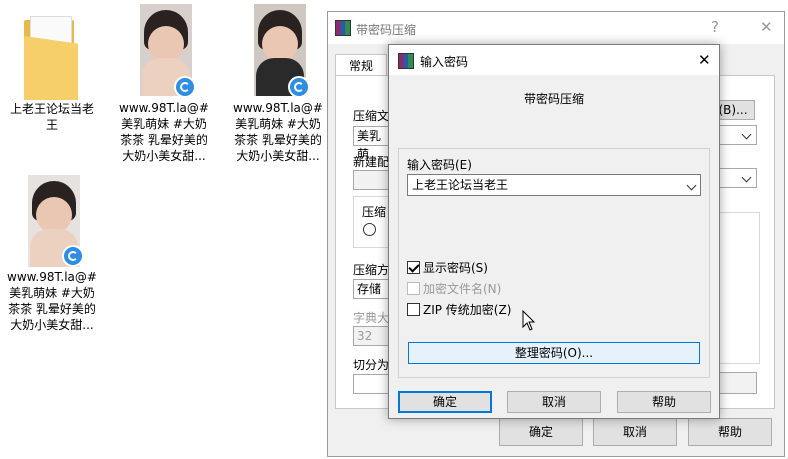 Image resolution: width=788 pixels, height=459 pixels. What do you see at coordinates (374, 212) in the screenshot?
I see `format-label: 压缩` at bounding box center [374, 212].